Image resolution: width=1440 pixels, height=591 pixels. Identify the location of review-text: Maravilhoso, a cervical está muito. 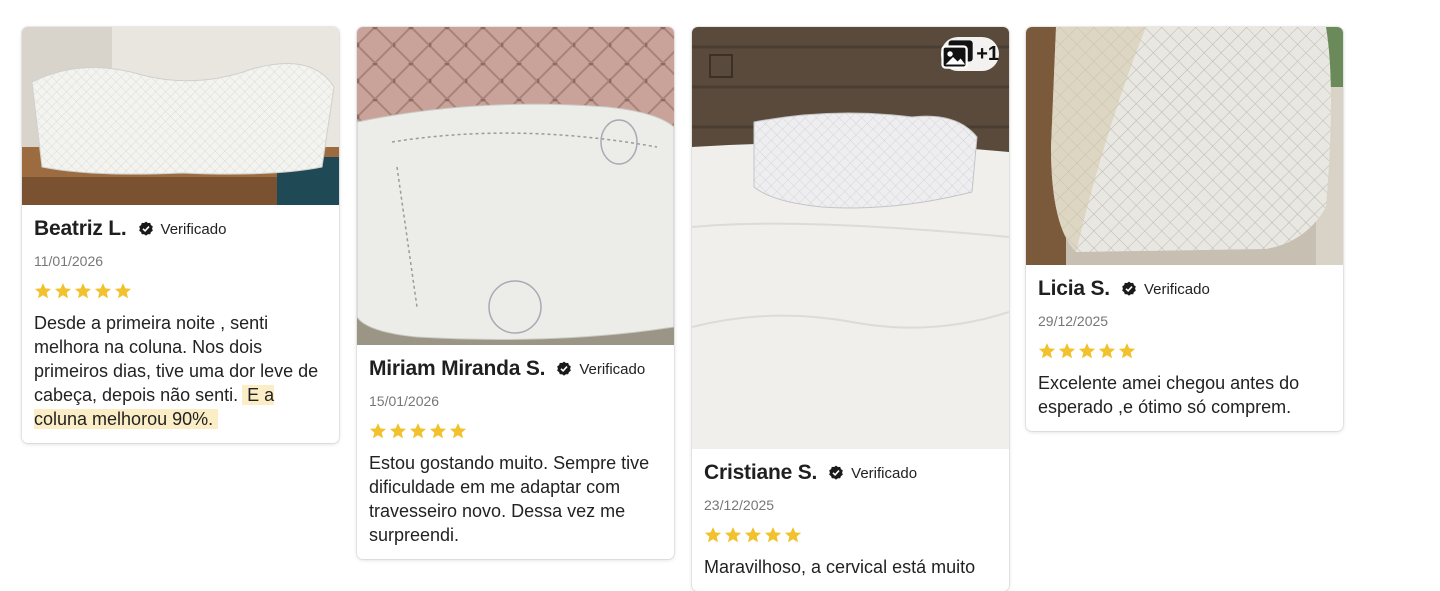
(840, 567).